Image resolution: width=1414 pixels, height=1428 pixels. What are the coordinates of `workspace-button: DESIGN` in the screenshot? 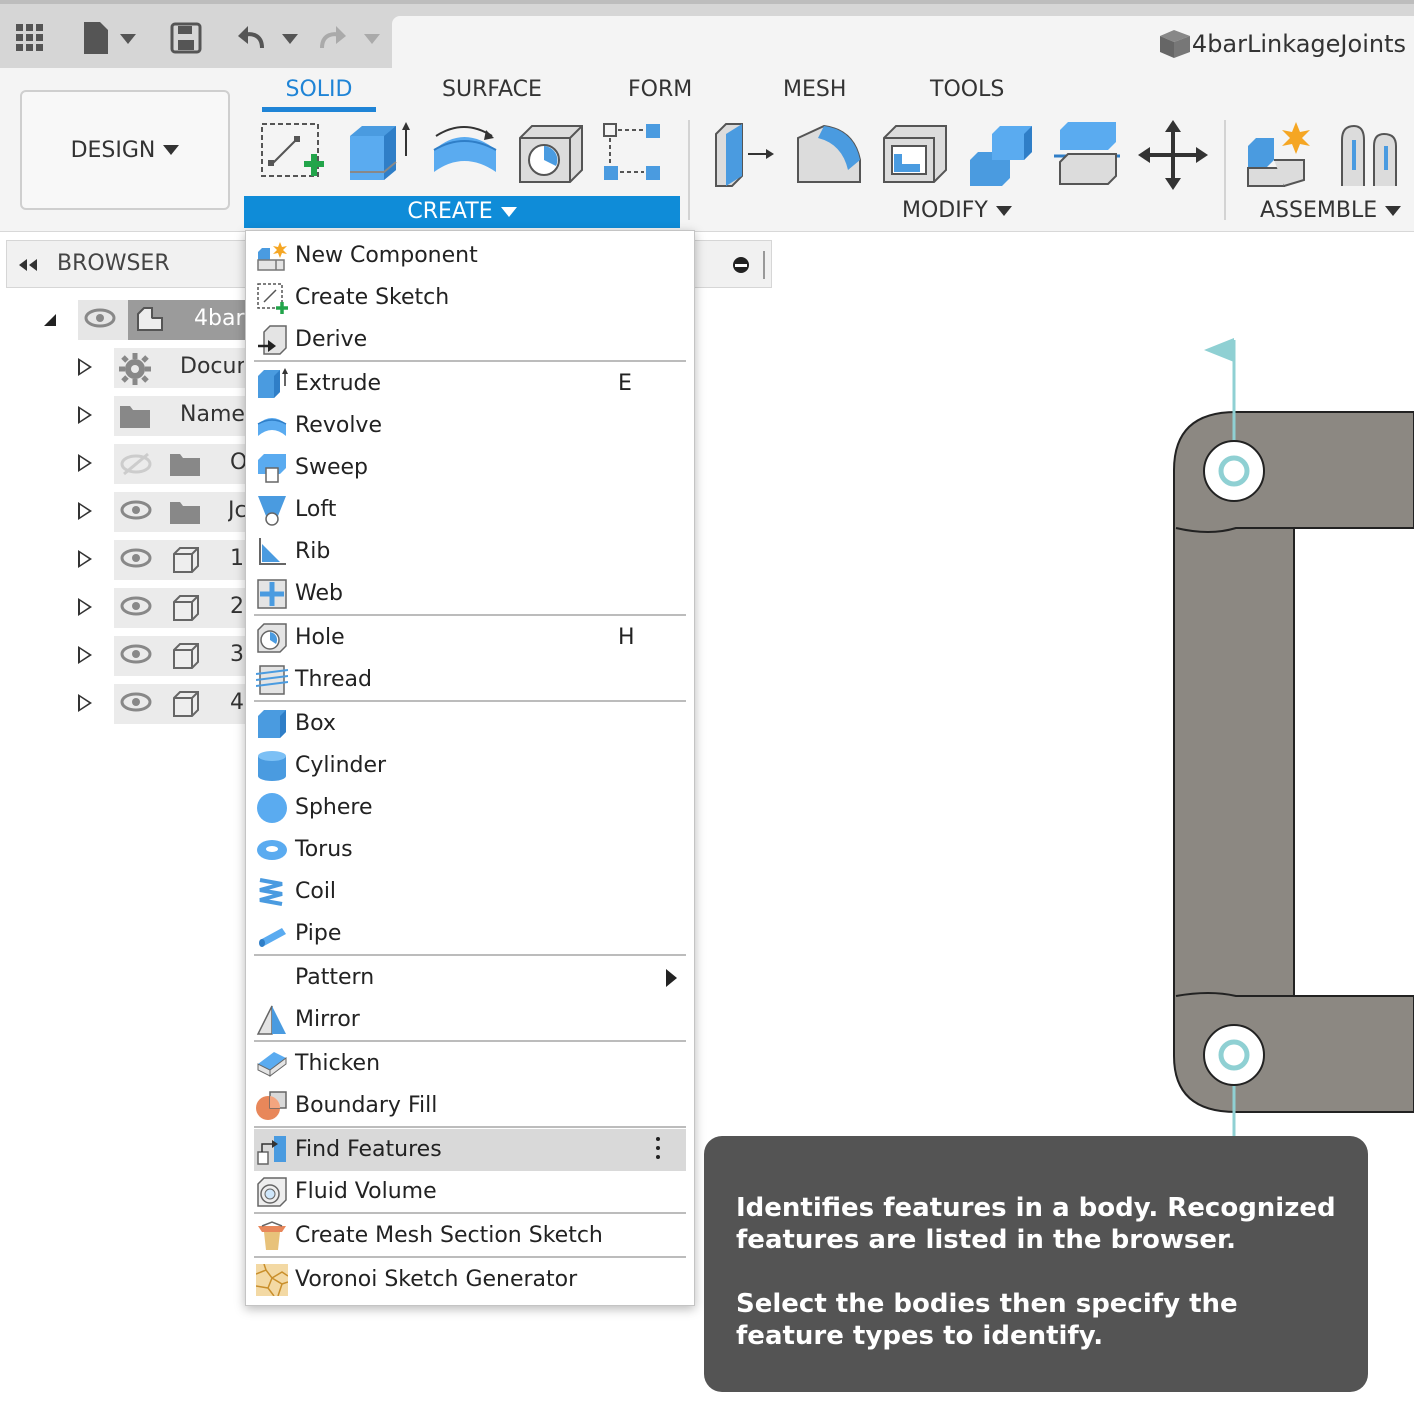 It's located at (125, 150).